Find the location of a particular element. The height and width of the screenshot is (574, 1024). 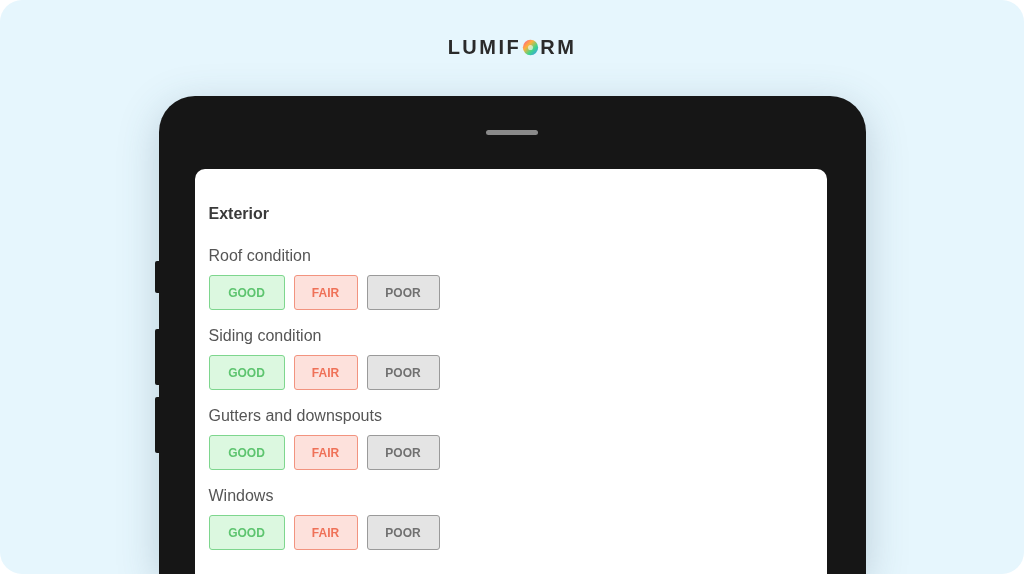

section-title: Exterior is located at coordinates (239, 214).